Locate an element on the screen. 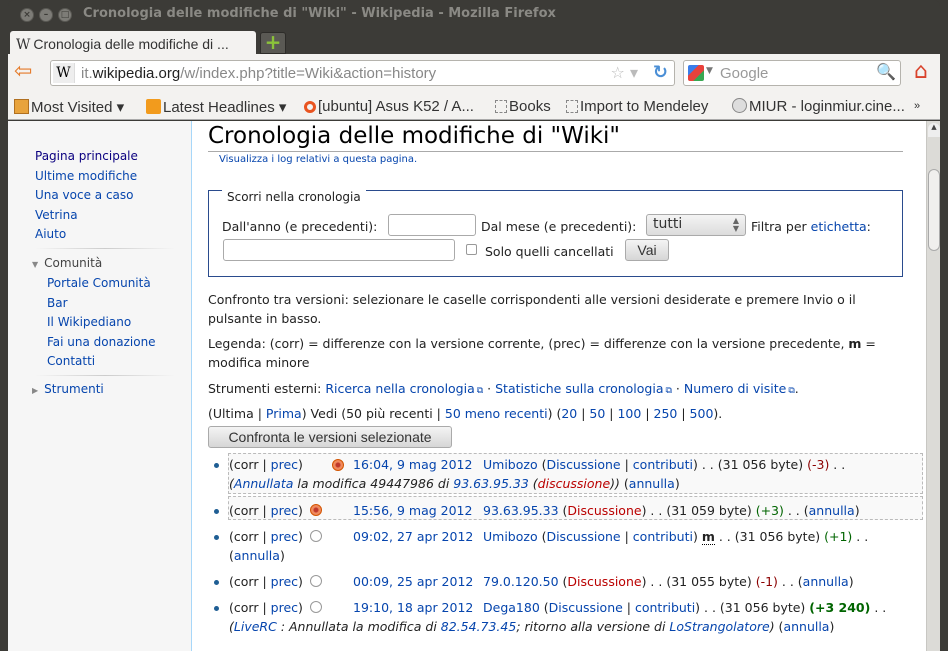  page-views-link: Numero di visite is located at coordinates (735, 388).